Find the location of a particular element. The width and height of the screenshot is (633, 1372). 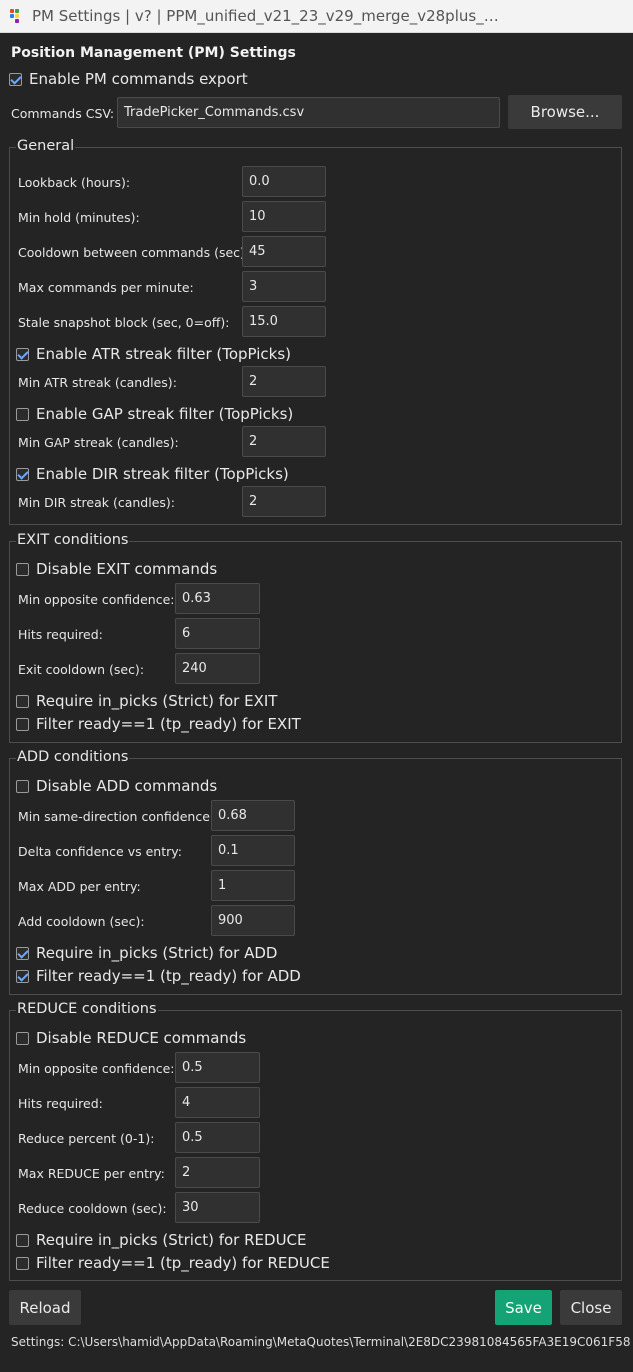

atr-filter-checkbox: Enable ATR streak filter (TopPicks) is located at coordinates (153, 354).